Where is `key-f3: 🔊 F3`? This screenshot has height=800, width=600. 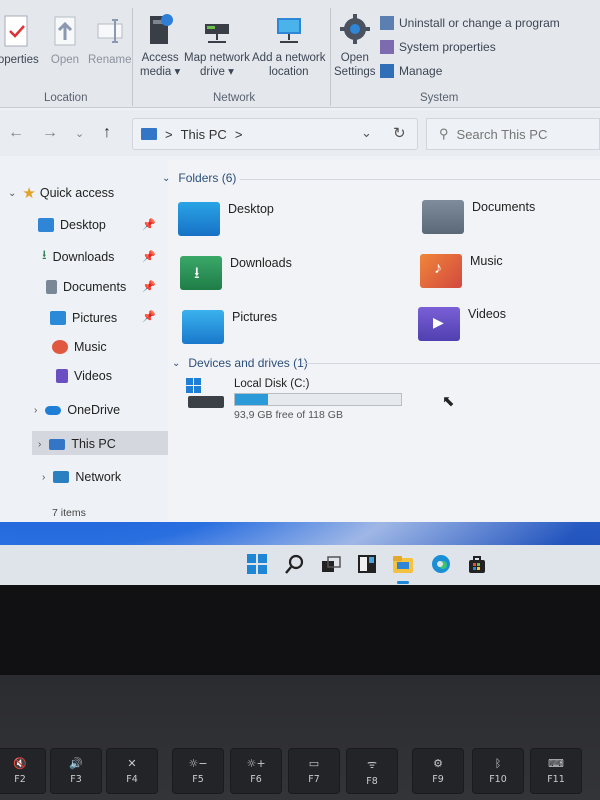 key-f3: 🔊 F3 is located at coordinates (76, 771).